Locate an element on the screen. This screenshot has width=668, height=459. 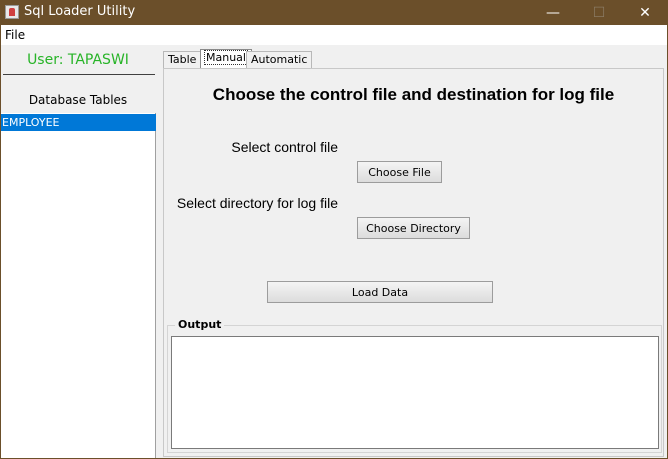
tab-label: Automatic is located at coordinates (279, 59).